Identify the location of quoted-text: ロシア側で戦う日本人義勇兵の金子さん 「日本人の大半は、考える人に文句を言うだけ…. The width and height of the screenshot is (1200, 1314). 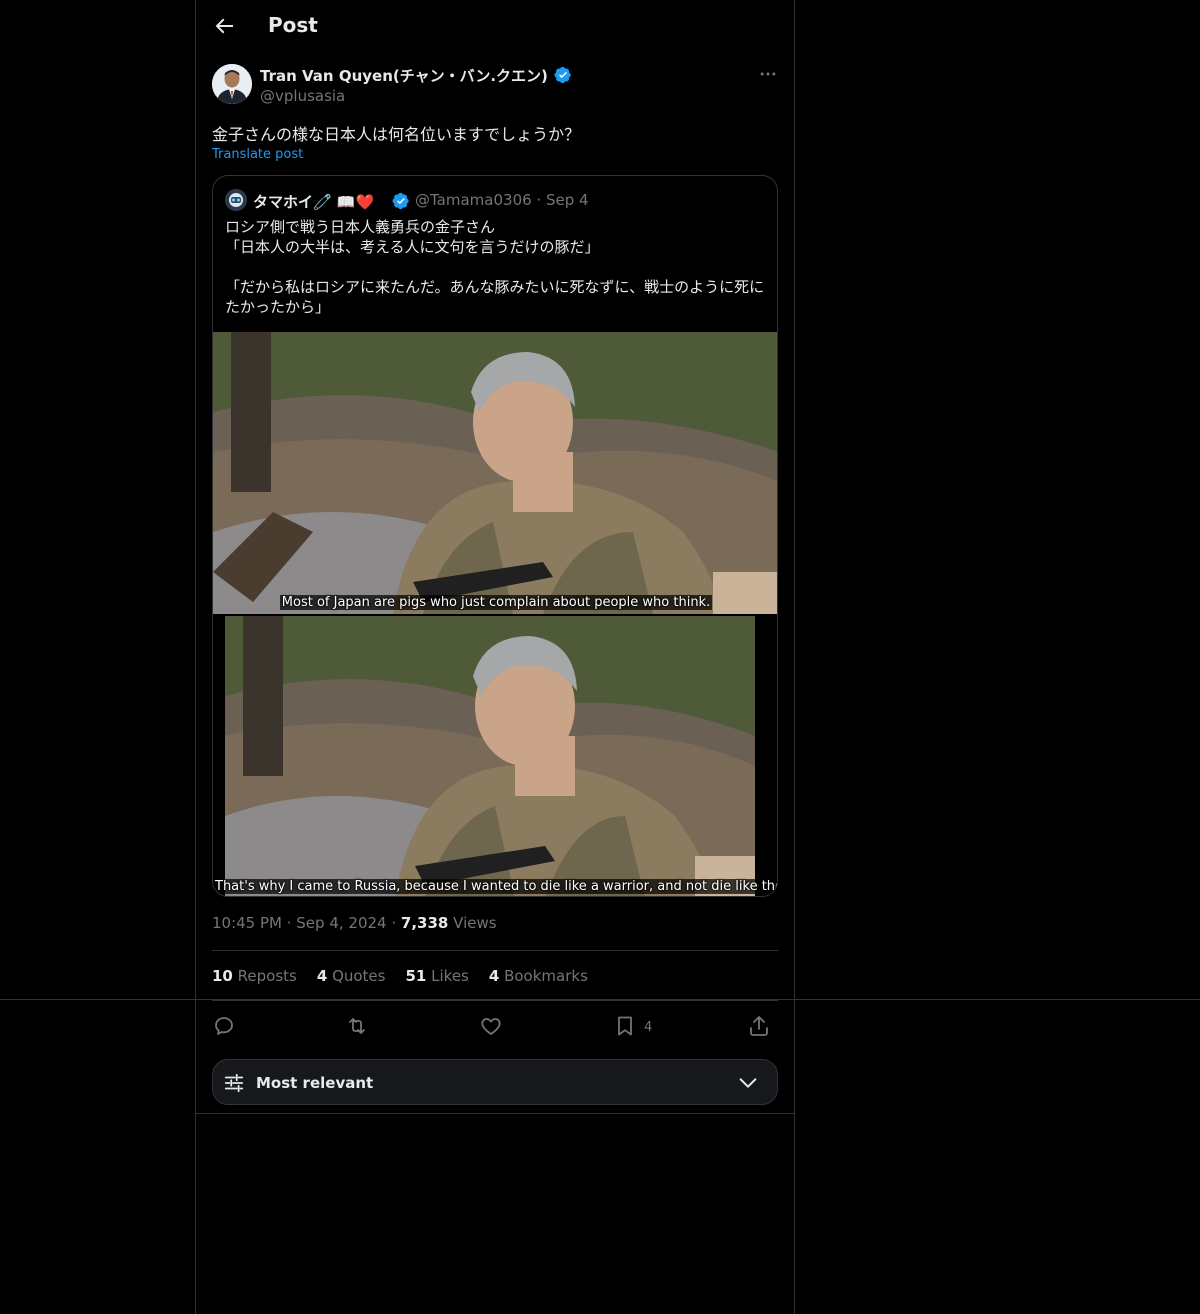
(495, 267).